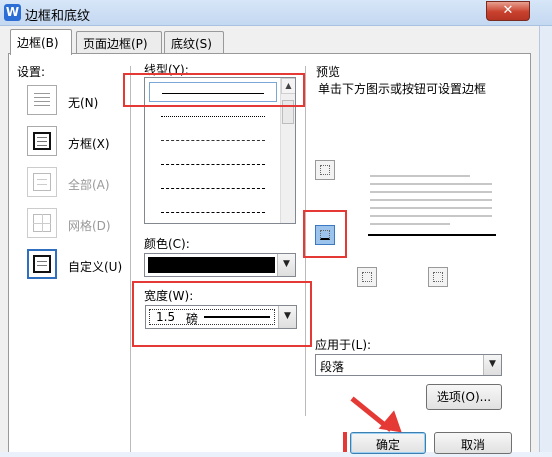  I want to click on settings-title: 设置:, so click(31, 72).